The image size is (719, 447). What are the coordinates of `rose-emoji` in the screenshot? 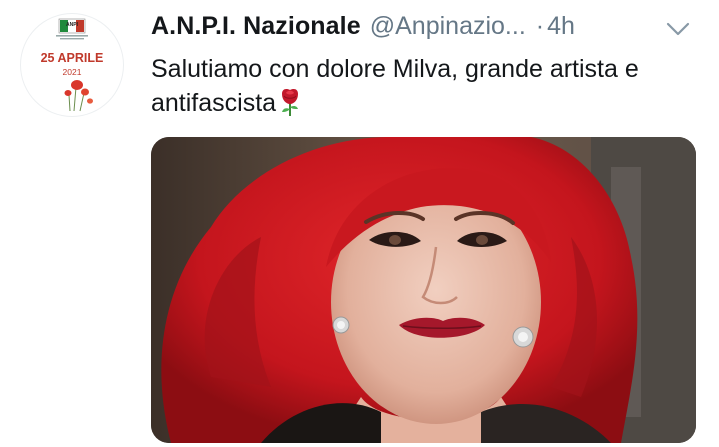 It's located at (290, 106).